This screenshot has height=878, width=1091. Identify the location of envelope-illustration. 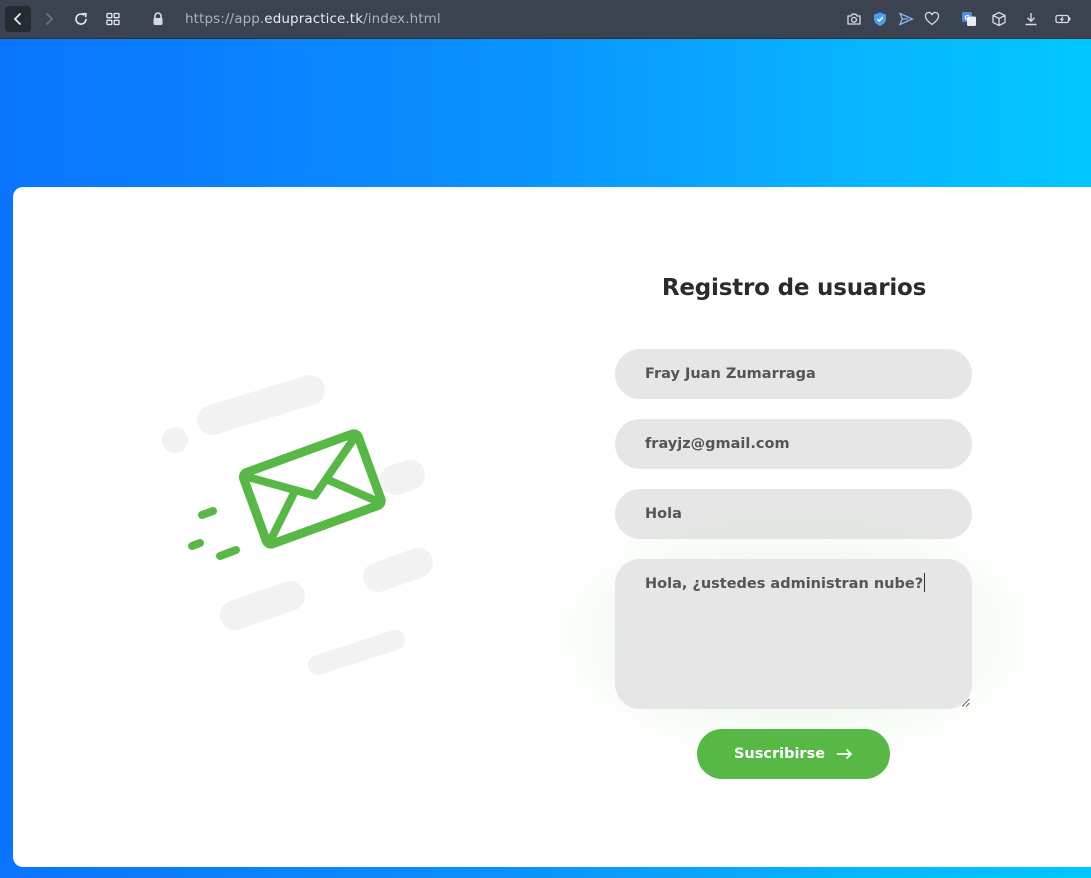
(297, 525).